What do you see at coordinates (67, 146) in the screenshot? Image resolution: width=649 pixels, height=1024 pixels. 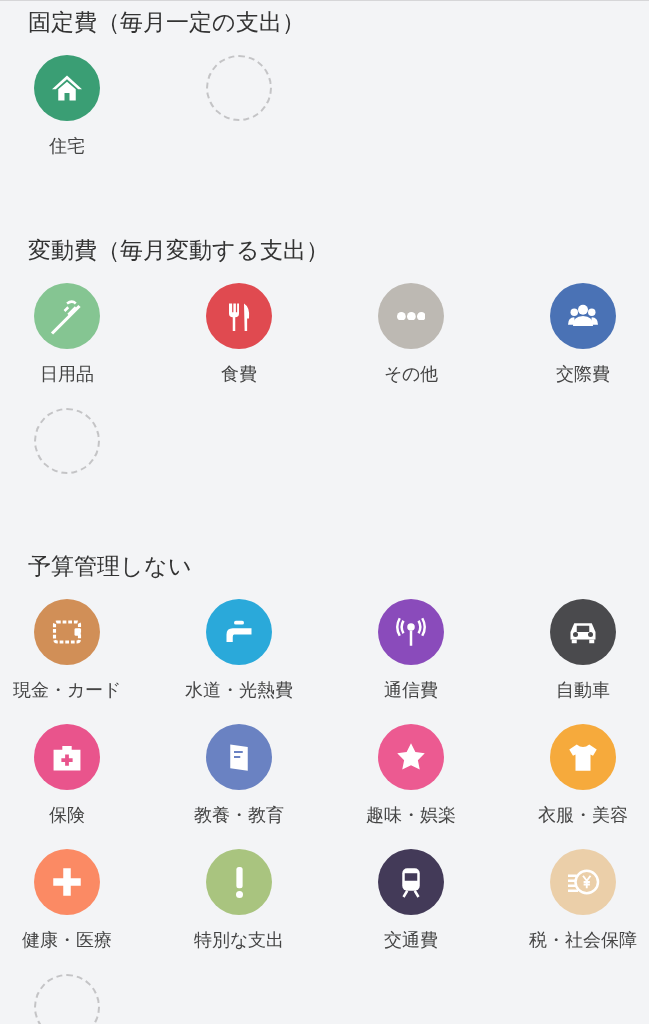 I see `category-label: 住宅` at bounding box center [67, 146].